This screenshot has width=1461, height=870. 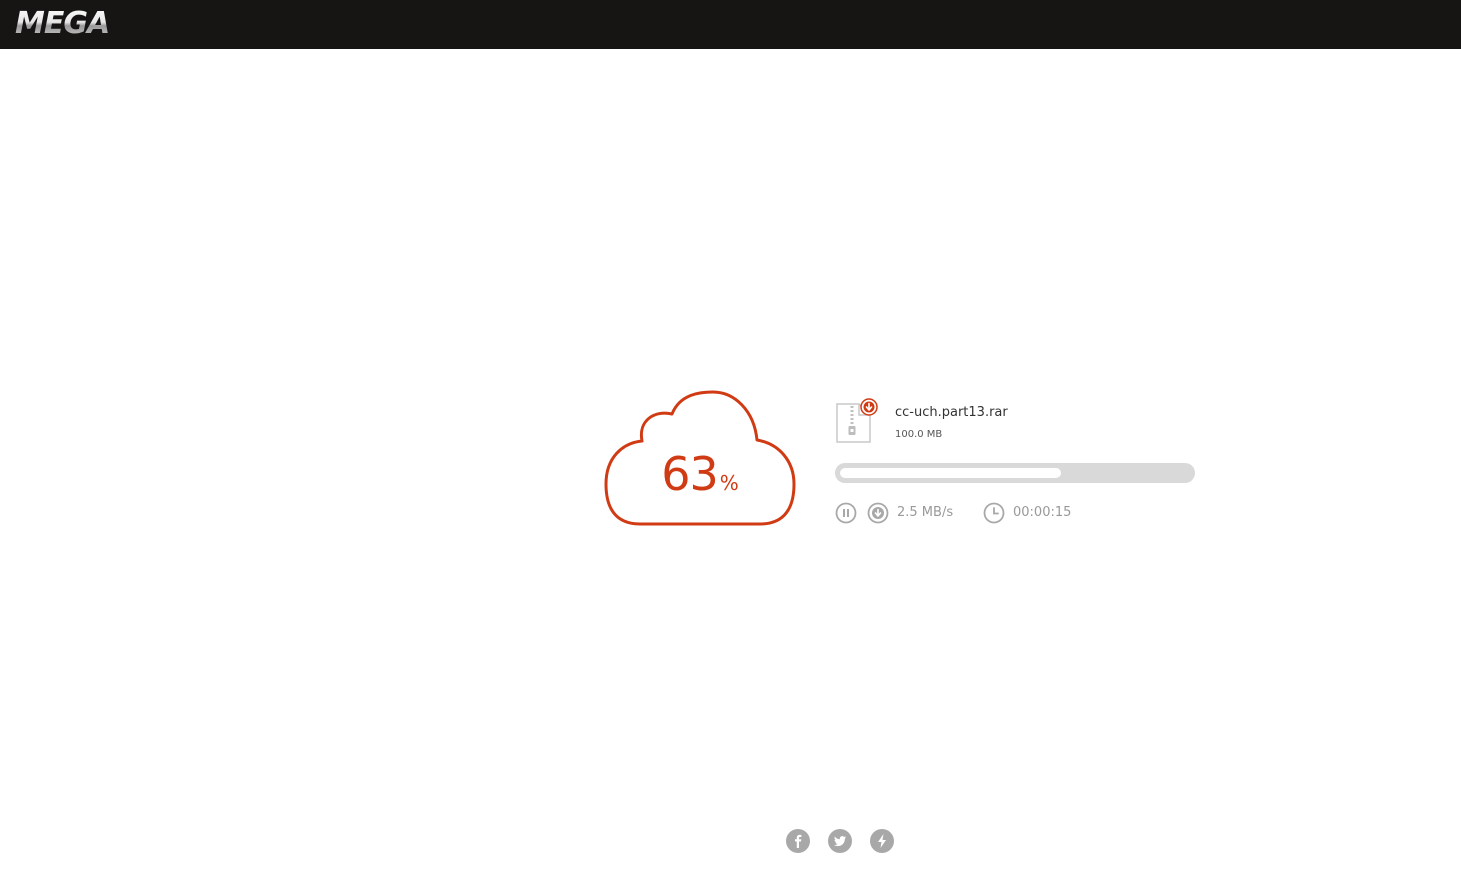 What do you see at coordinates (730, 24) in the screenshot?
I see `top-bar: MEGA` at bounding box center [730, 24].